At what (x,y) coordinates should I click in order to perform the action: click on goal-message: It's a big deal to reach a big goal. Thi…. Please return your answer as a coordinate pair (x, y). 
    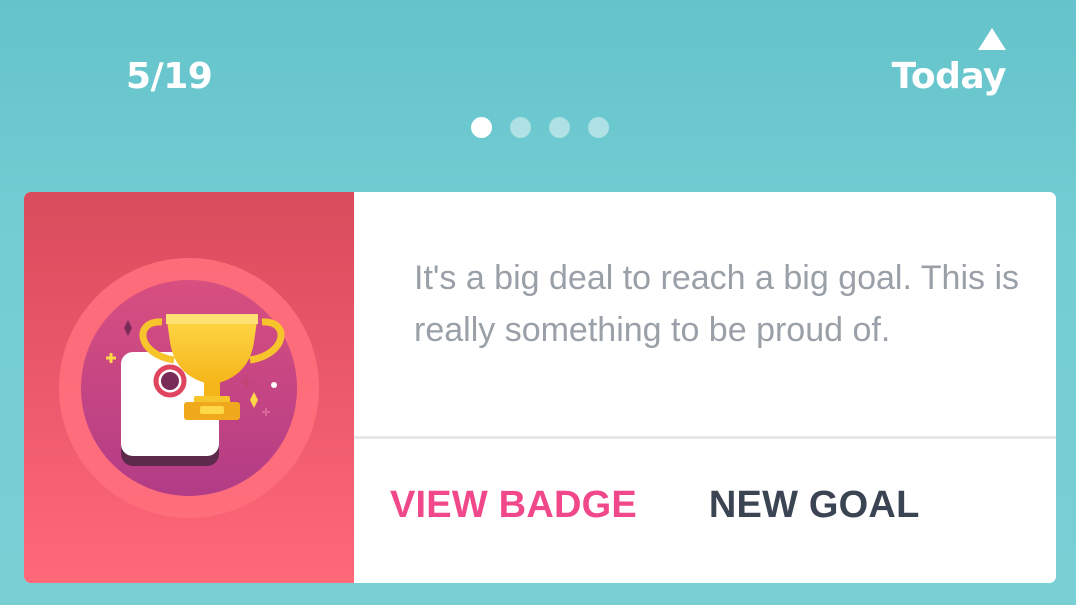
    Looking at the image, I should click on (716, 304).